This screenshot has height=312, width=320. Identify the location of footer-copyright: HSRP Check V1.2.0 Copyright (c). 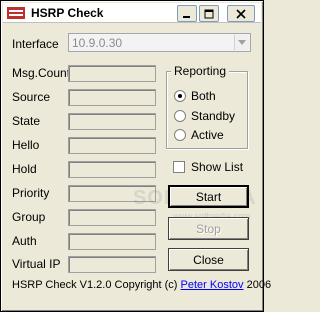
(95, 285).